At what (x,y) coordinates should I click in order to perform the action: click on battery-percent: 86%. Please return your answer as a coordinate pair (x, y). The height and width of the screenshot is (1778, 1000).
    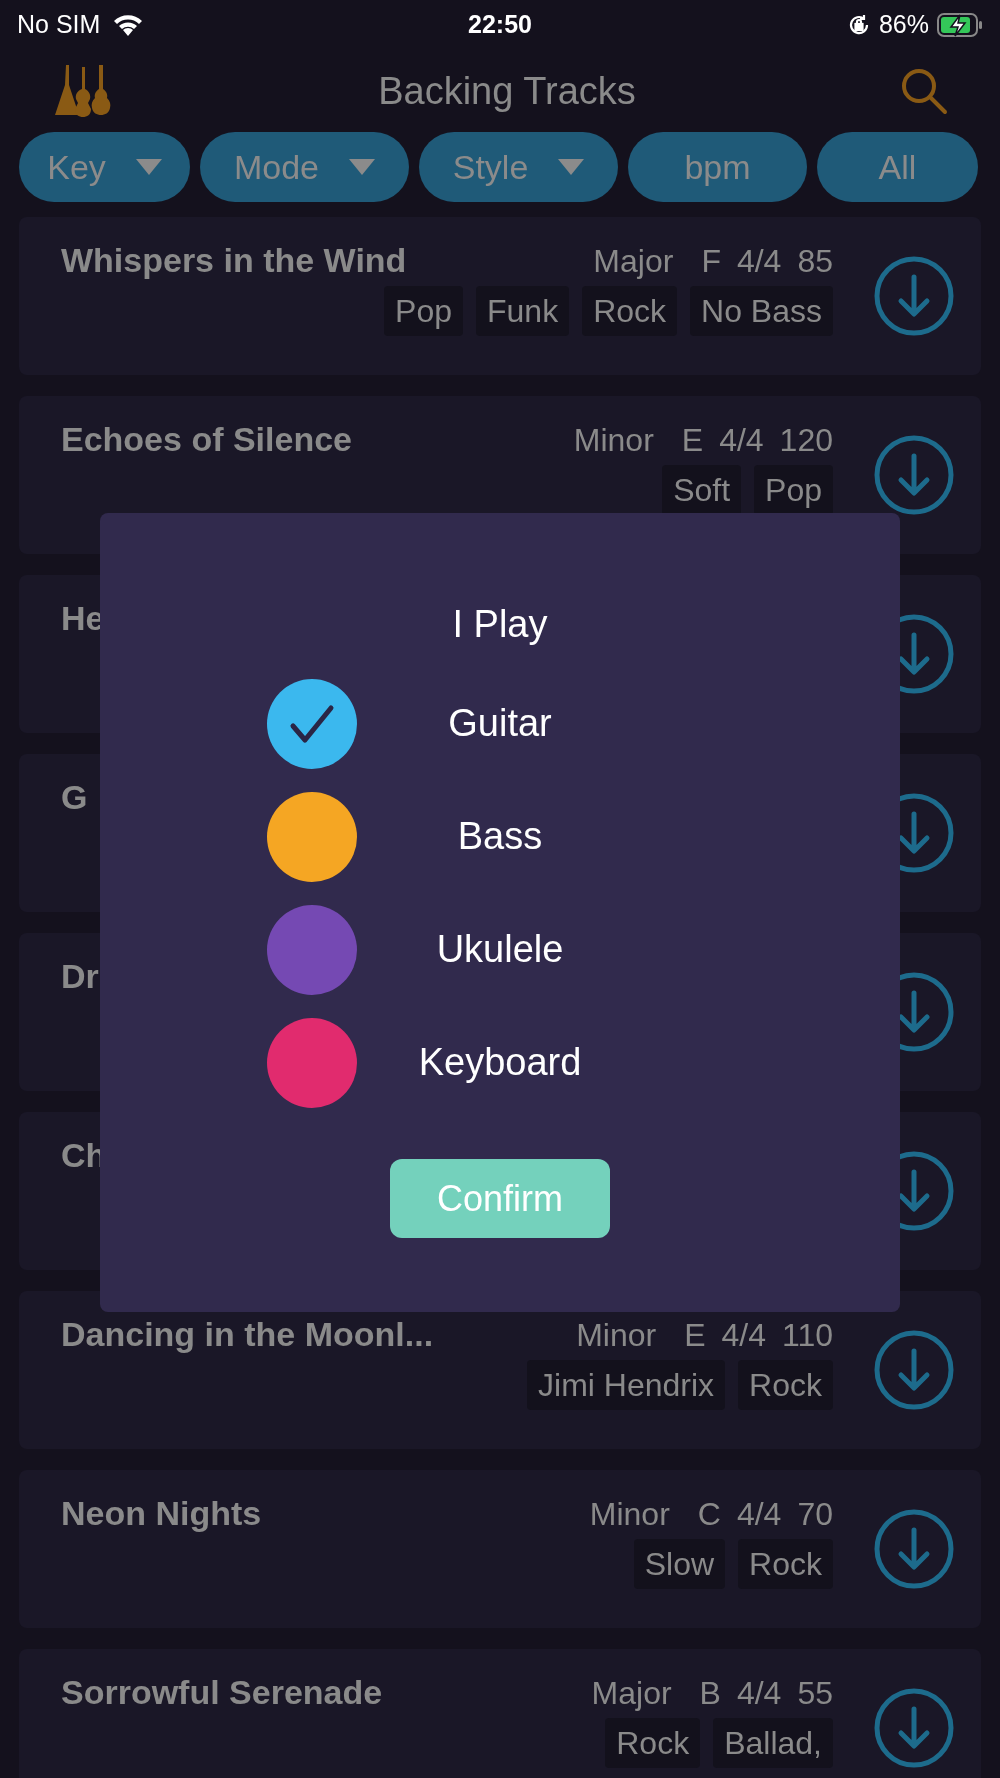
    Looking at the image, I should click on (903, 25).